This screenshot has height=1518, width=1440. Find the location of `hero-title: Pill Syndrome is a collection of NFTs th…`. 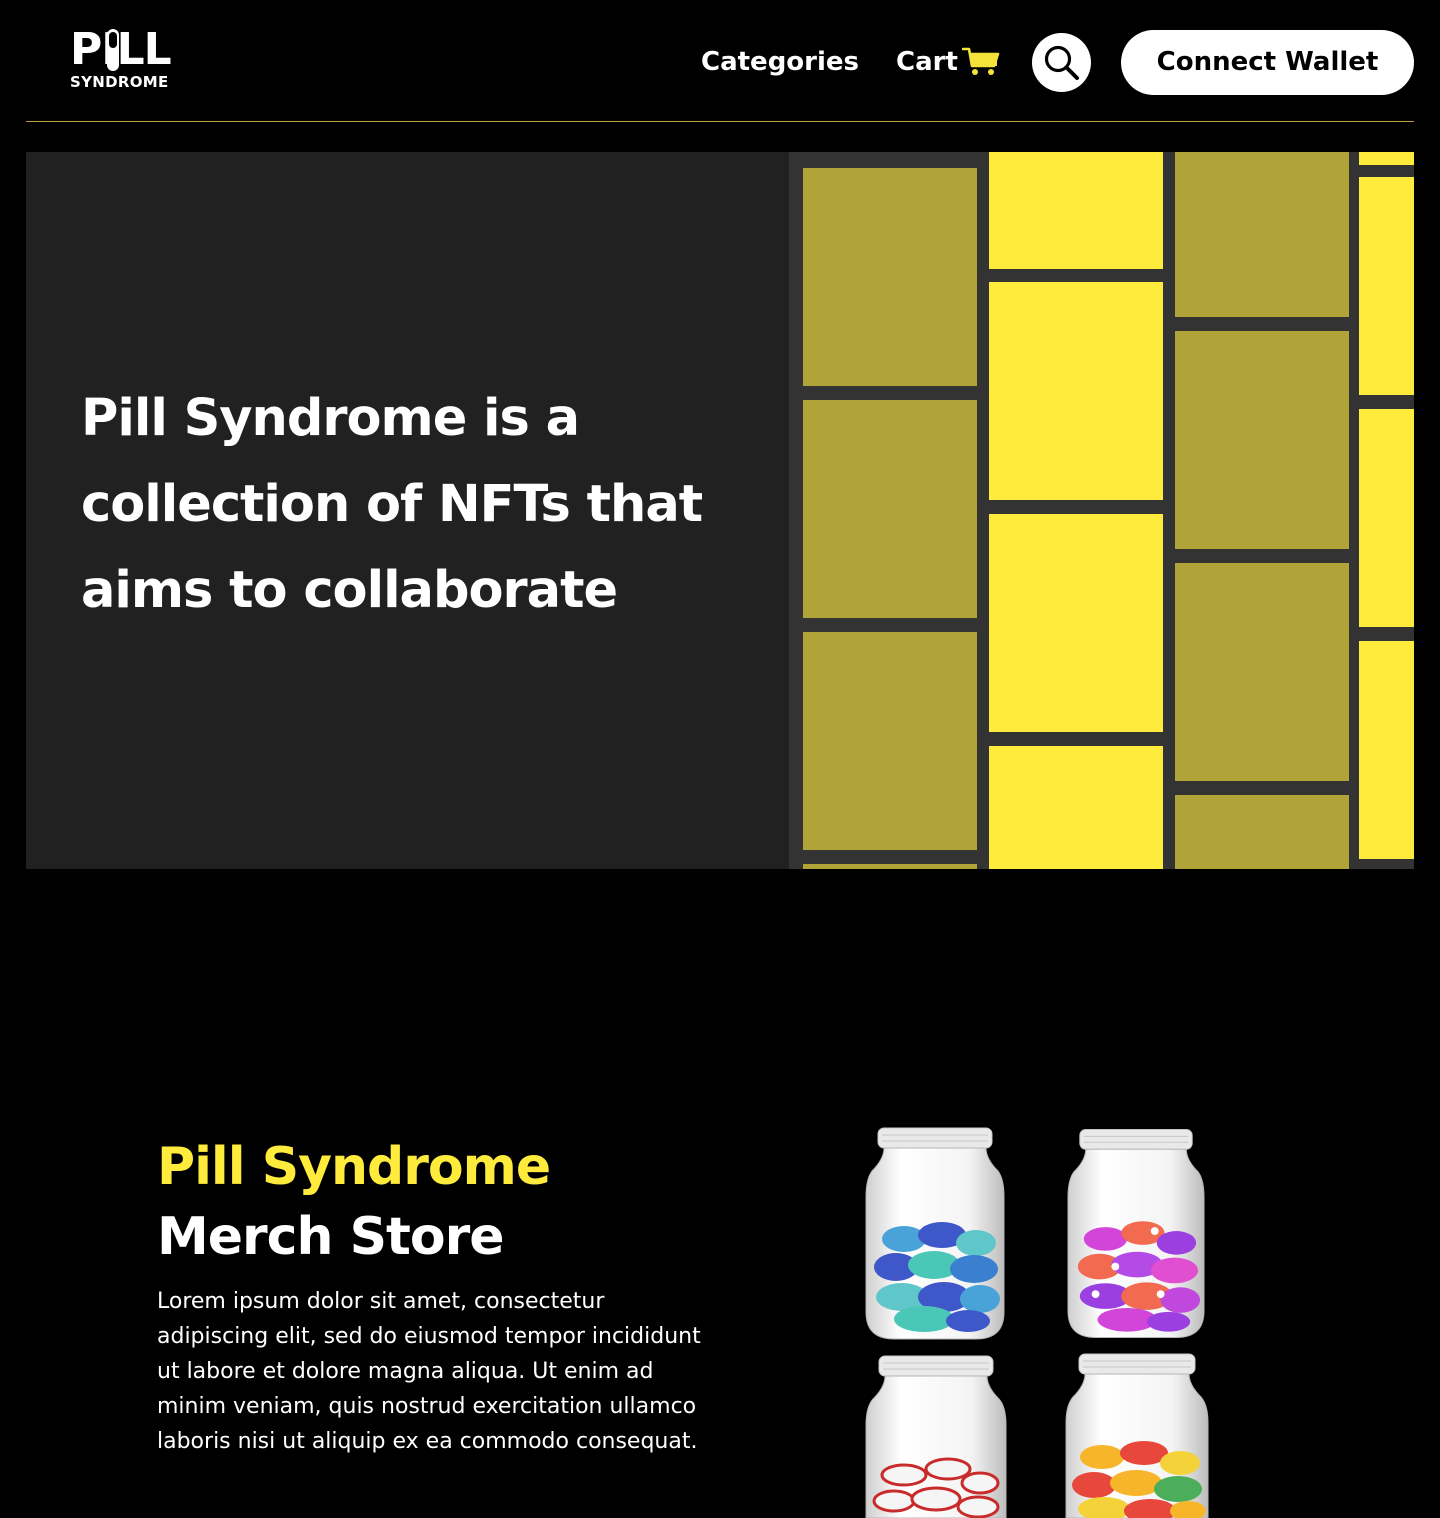

hero-title: Pill Syndrome is a collection of NFTs th… is located at coordinates (392, 504).